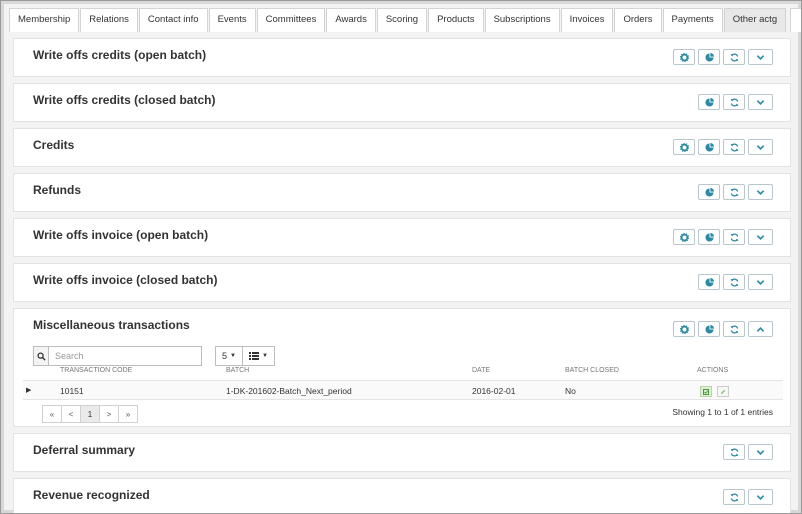 Image resolution: width=802 pixels, height=514 pixels. What do you see at coordinates (481, 370) in the screenshot?
I see `column-header-date: Date` at bounding box center [481, 370].